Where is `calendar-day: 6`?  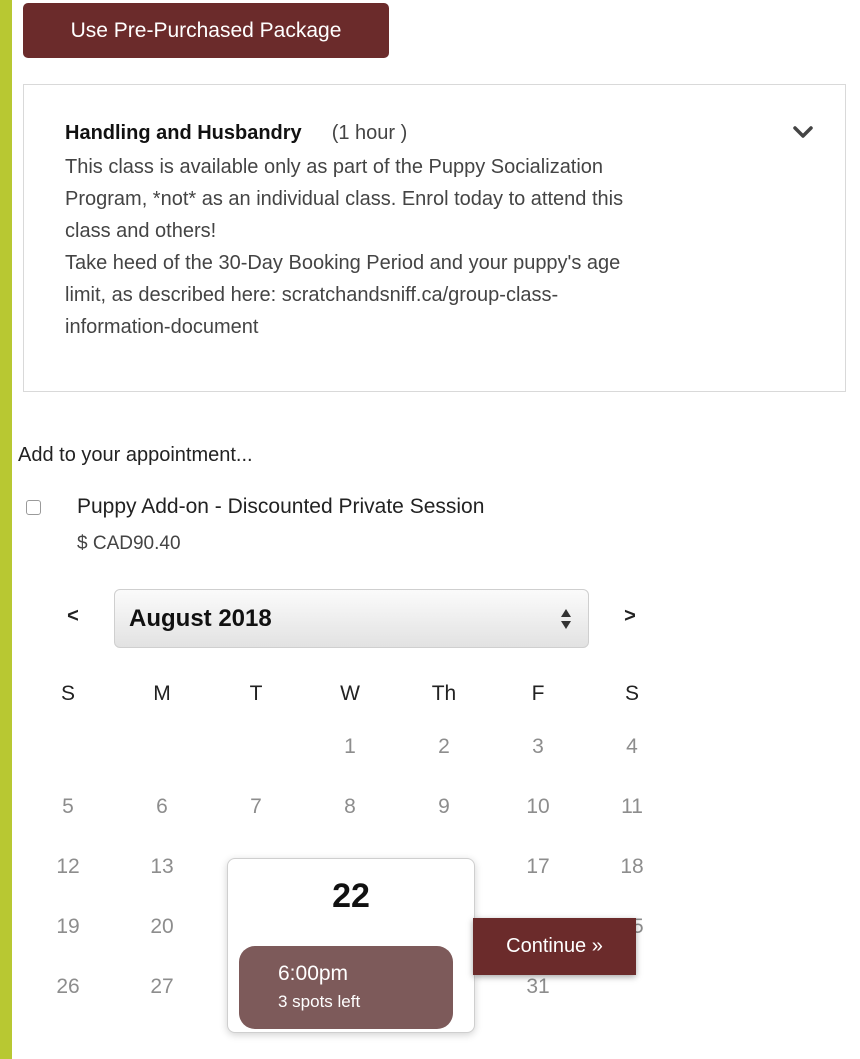 calendar-day: 6 is located at coordinates (162, 807).